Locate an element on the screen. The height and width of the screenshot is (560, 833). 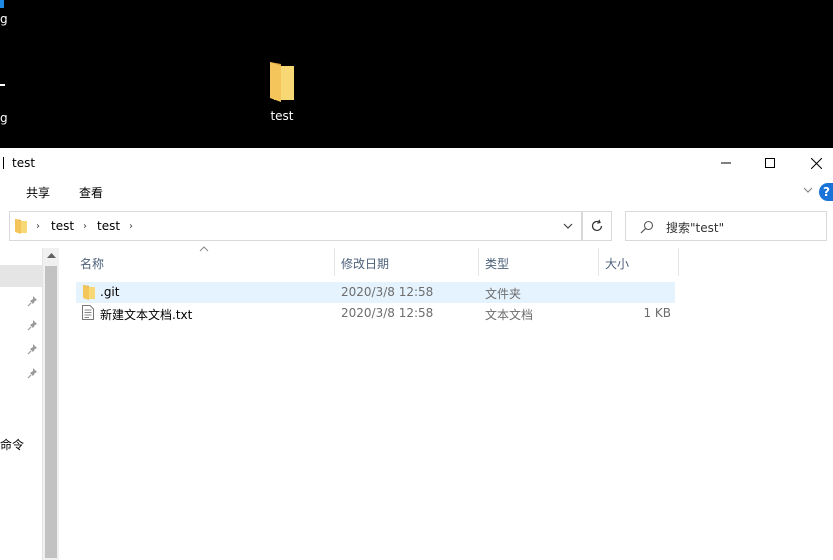
file-name: 新建文本文档.txt is located at coordinates (146, 315).